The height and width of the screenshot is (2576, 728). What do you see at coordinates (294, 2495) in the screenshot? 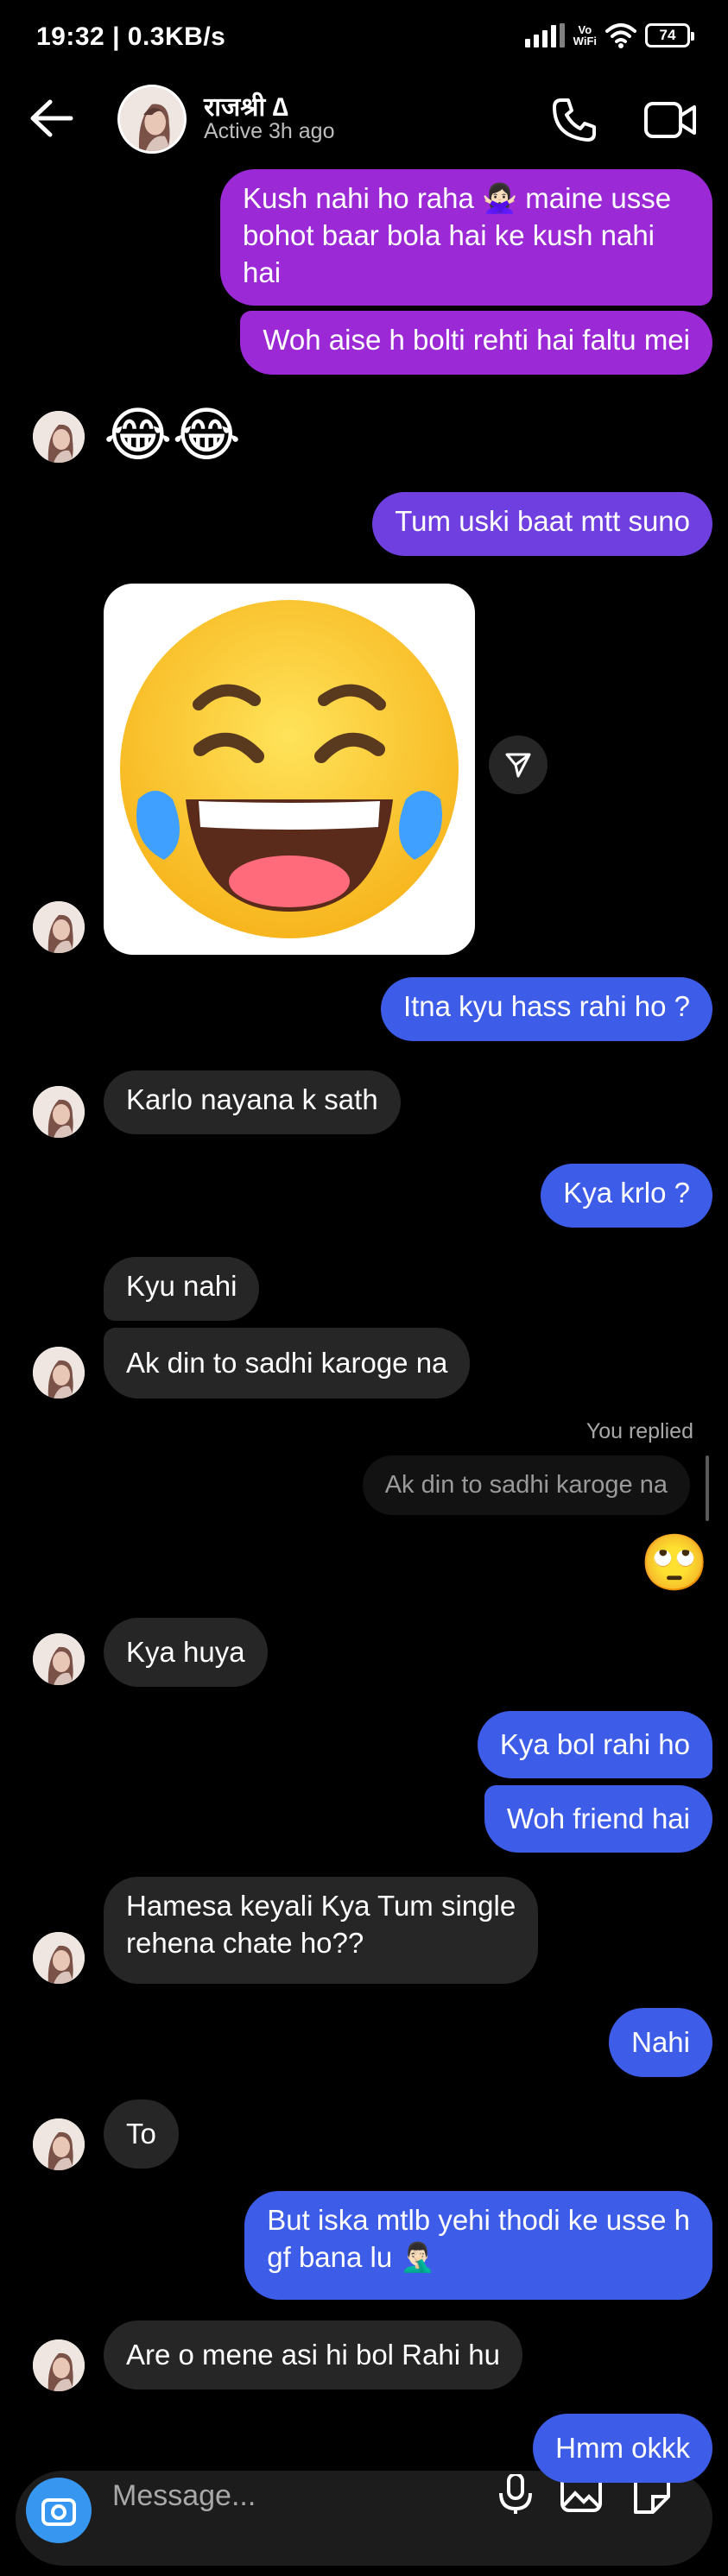
I see `message-input` at bounding box center [294, 2495].